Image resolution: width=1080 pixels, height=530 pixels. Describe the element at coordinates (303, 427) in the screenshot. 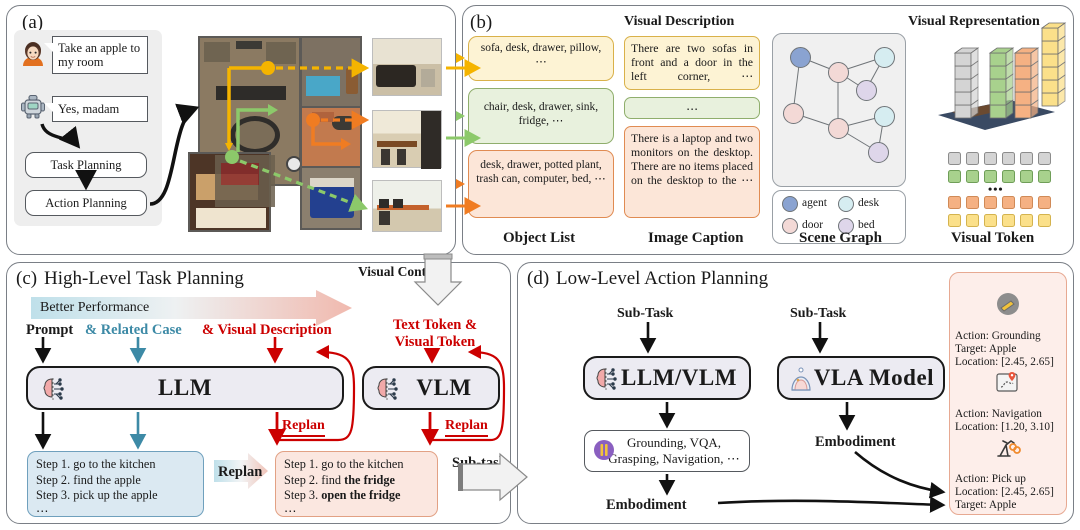

I see `replan-label-llm: Replan` at that location.